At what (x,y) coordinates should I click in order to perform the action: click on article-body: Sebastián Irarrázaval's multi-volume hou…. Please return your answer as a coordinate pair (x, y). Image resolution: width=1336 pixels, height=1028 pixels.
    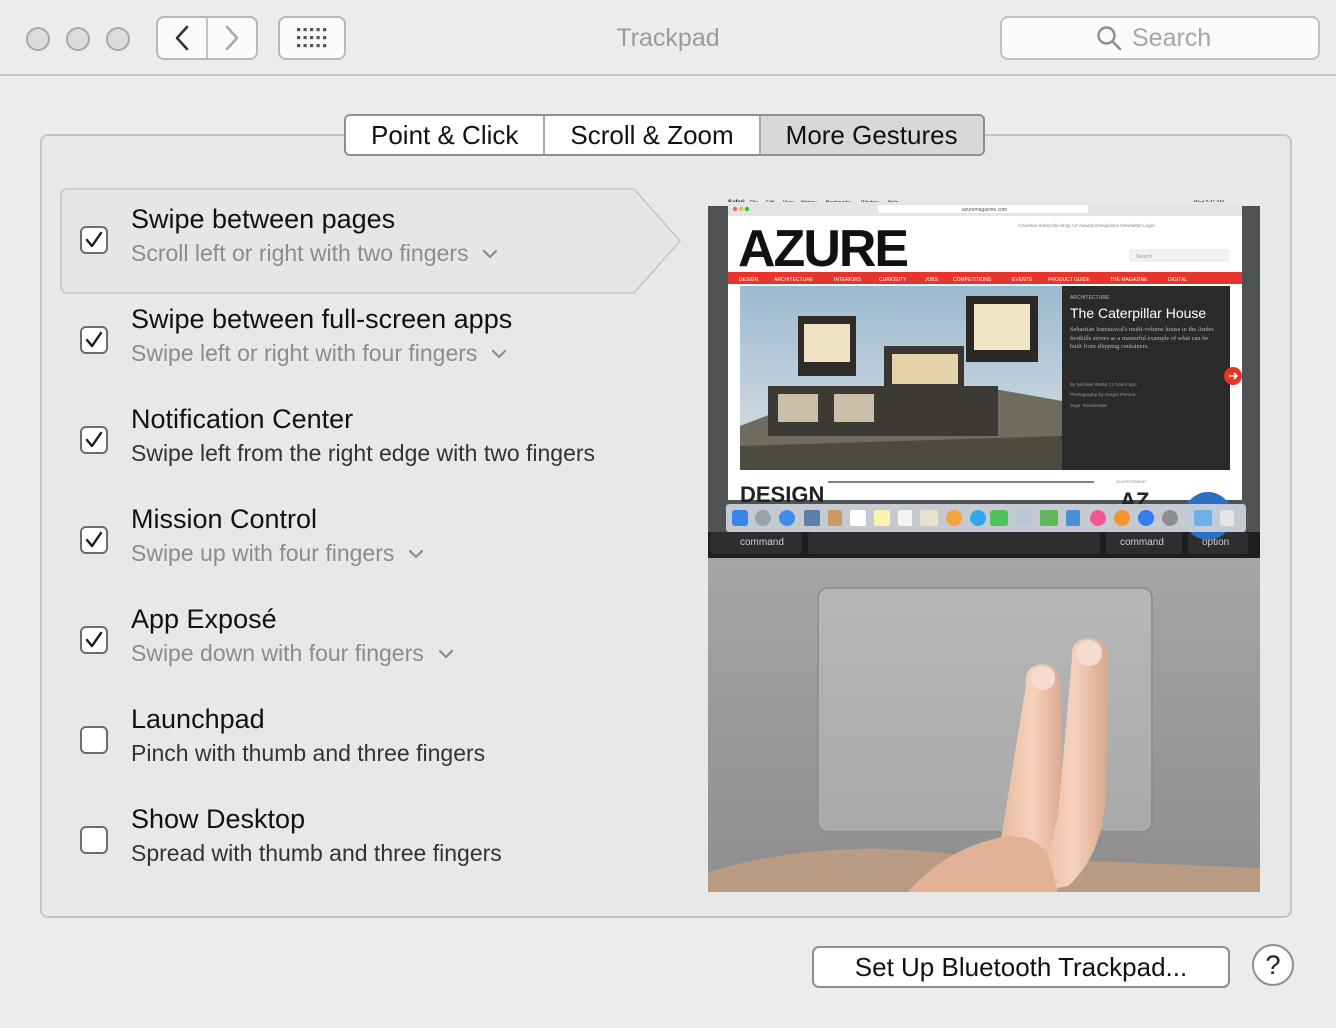
    Looking at the image, I should click on (1142, 338).